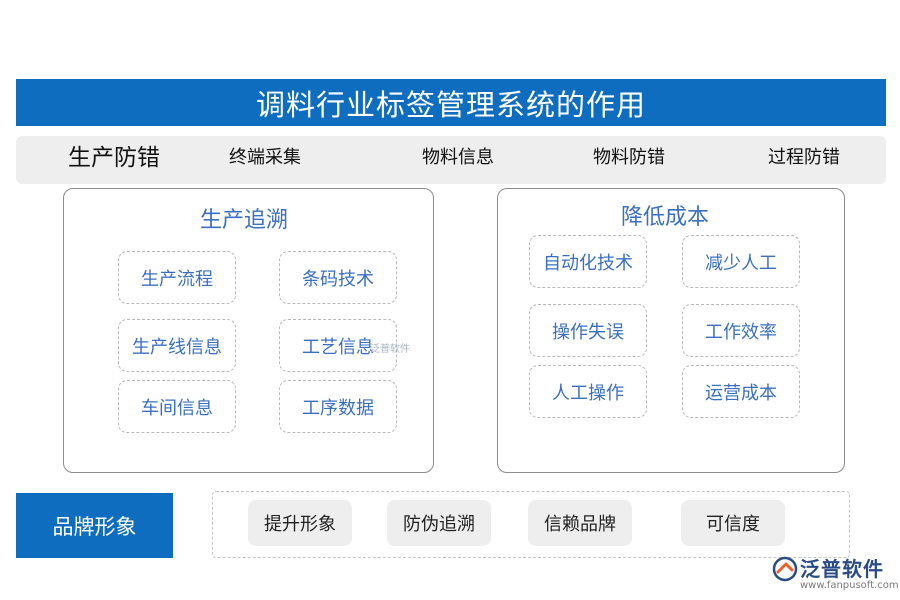 Image resolution: width=900 pixels, height=600 pixels. Describe the element at coordinates (741, 330) in the screenshot. I see `cost-item: 工作效率` at that location.